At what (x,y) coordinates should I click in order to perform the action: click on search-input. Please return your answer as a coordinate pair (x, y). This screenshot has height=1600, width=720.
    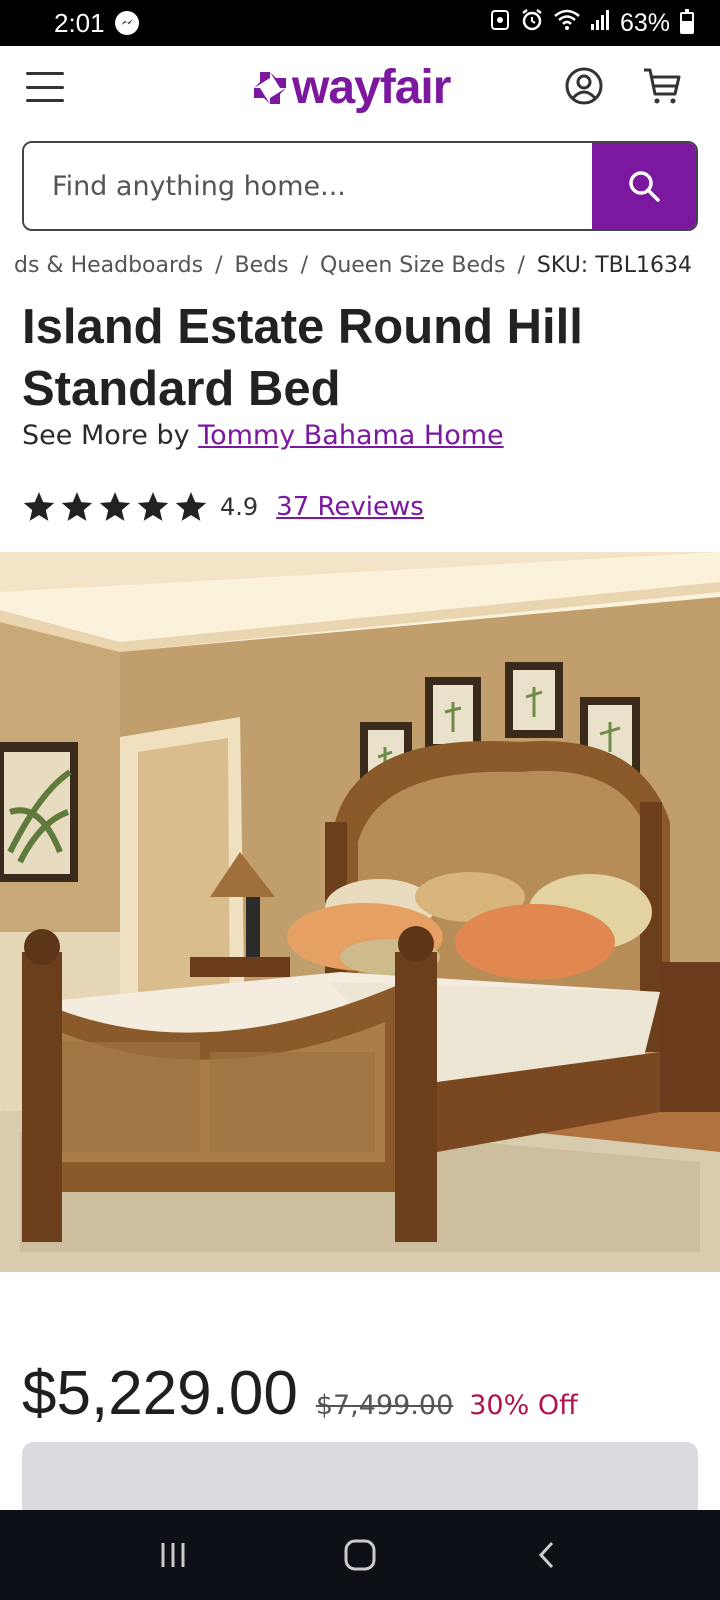
    Looking at the image, I should click on (308, 186).